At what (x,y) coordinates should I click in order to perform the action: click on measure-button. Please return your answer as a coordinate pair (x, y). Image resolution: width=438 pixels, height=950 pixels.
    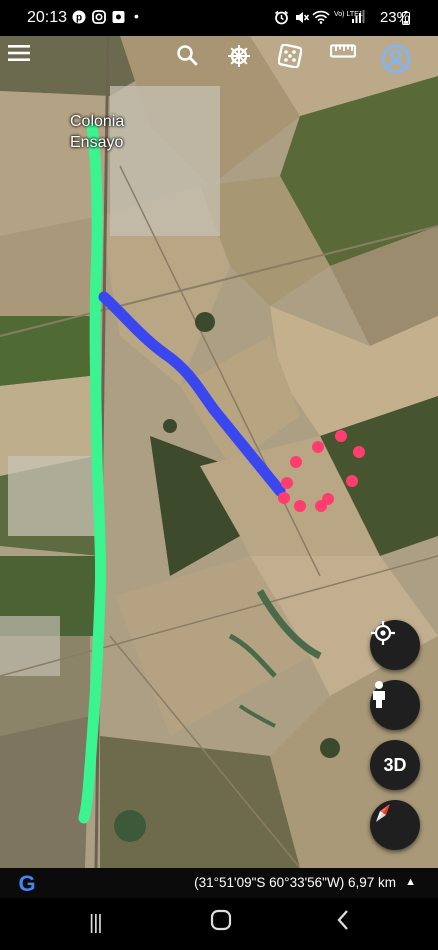
    Looking at the image, I should click on (352, 66).